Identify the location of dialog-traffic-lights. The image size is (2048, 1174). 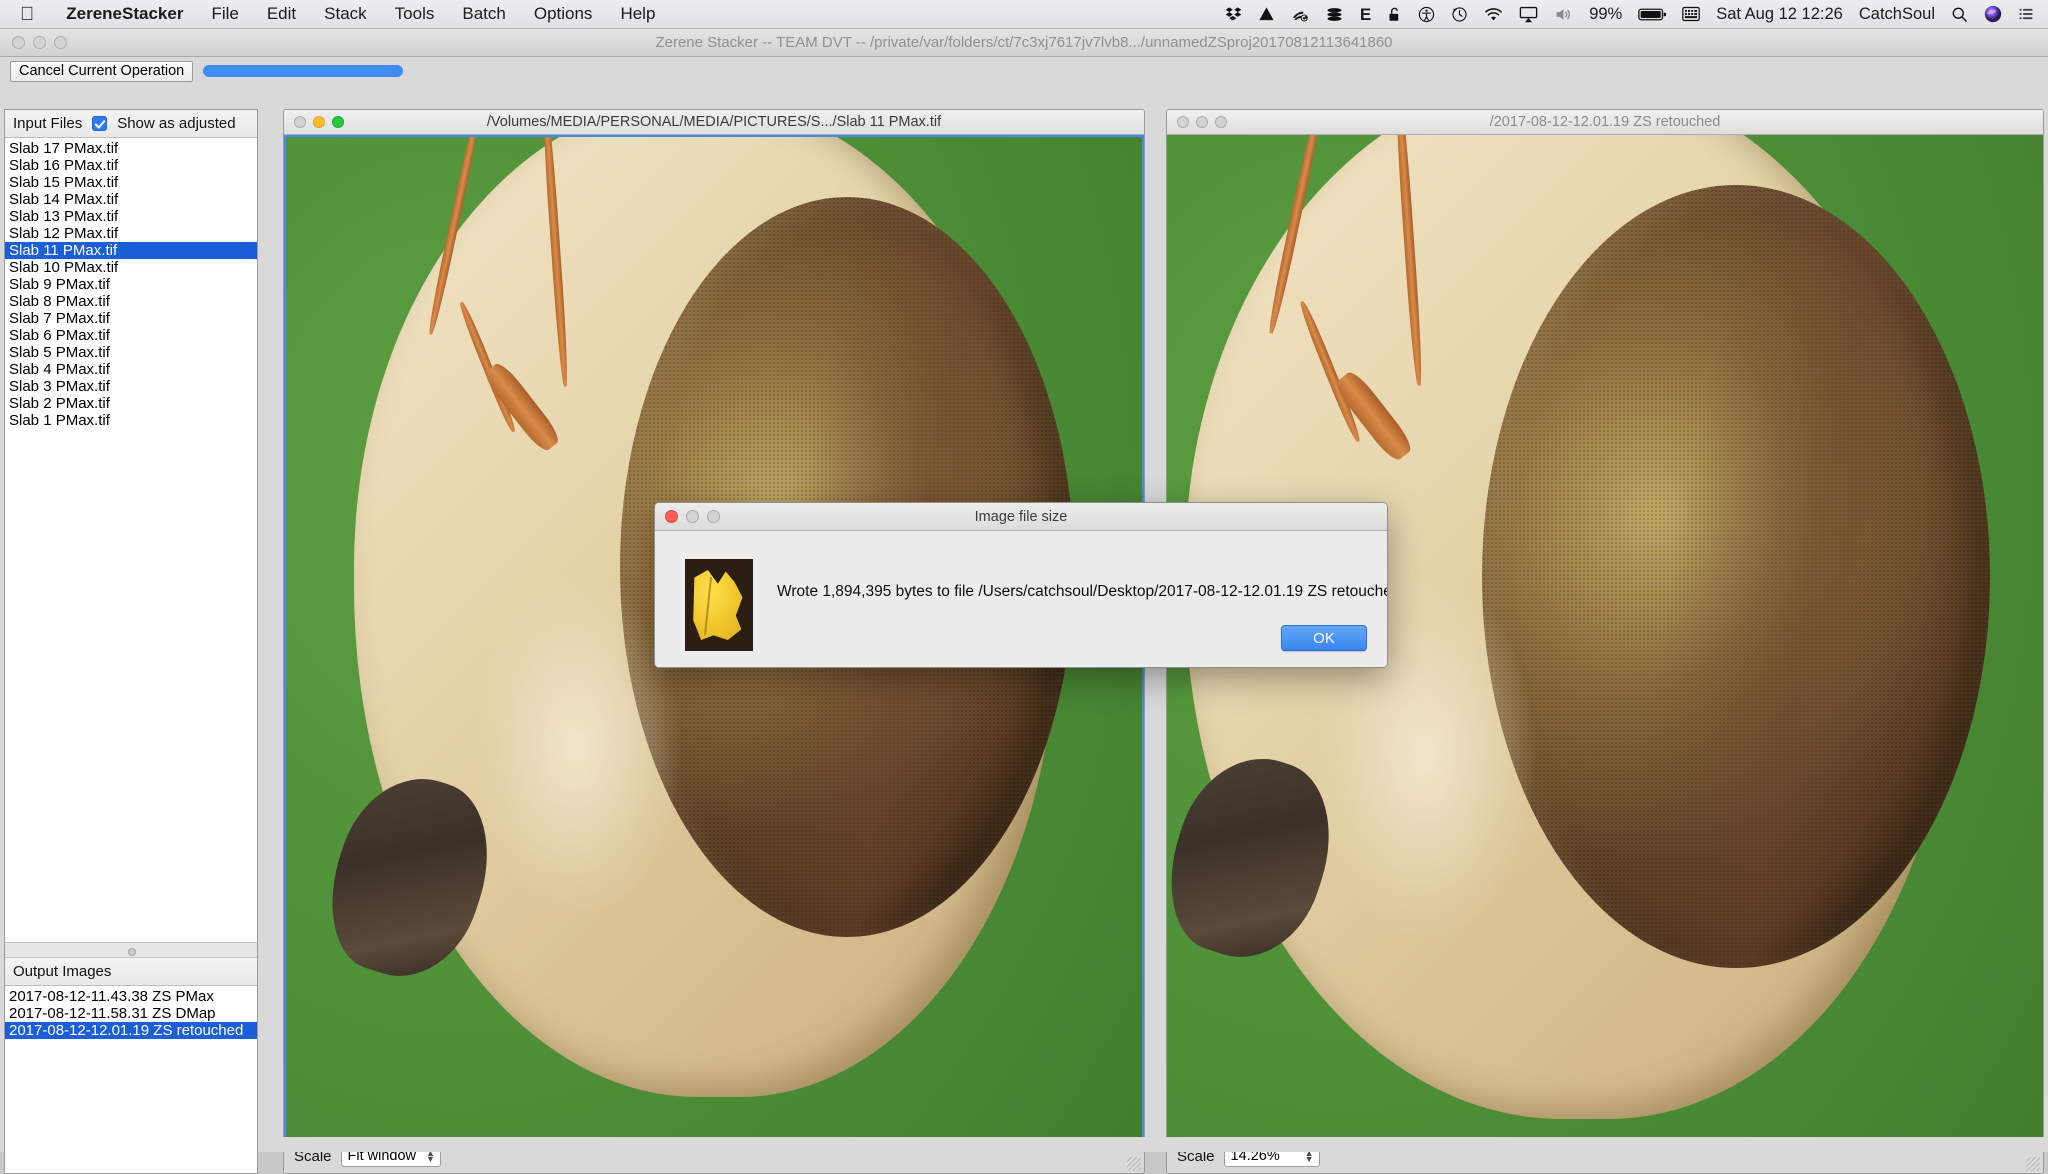
(687, 516).